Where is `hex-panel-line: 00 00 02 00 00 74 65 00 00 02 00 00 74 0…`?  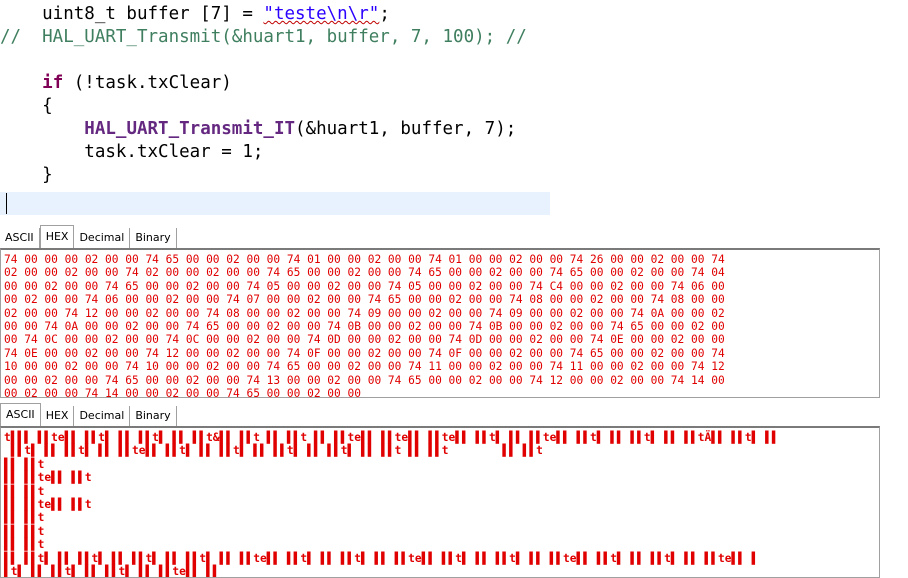 hex-panel-line: 00 00 02 00 00 74 65 00 00 02 00 00 74 0… is located at coordinates (364, 286).